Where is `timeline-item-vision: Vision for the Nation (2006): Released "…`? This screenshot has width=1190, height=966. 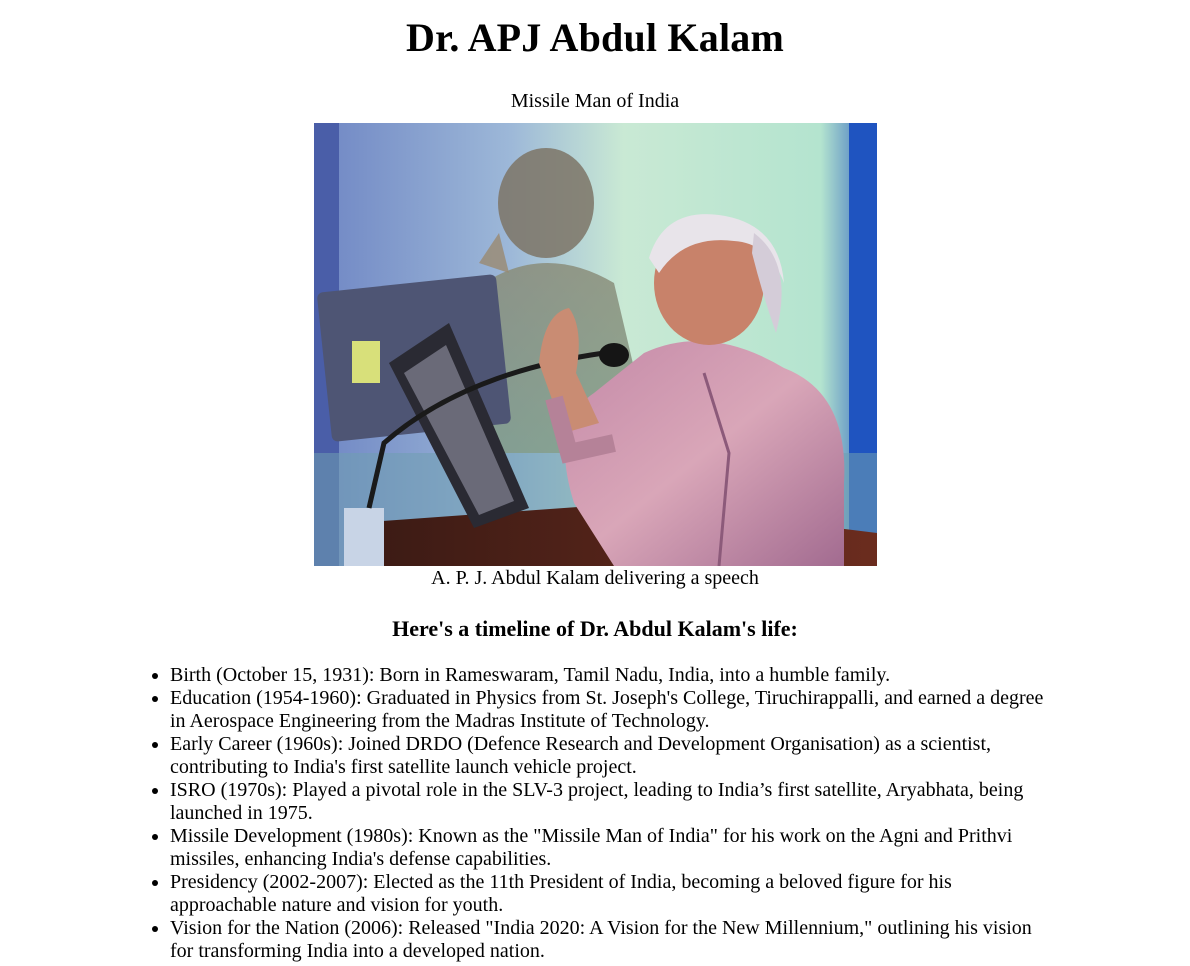 timeline-item-vision: Vision for the Nation (2006): Released "… is located at coordinates (610, 940).